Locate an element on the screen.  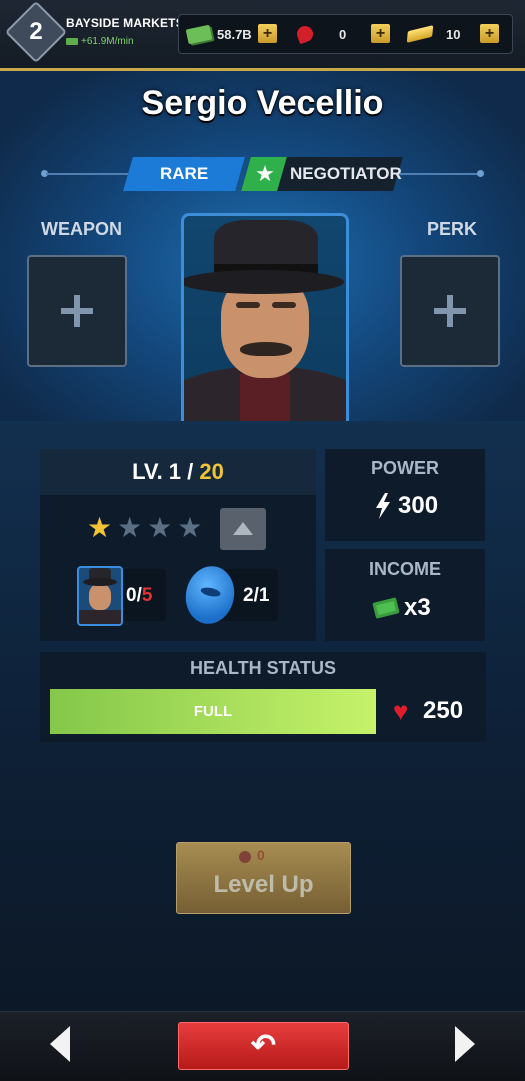
back-button: ↶ is located at coordinates (263, 1046).